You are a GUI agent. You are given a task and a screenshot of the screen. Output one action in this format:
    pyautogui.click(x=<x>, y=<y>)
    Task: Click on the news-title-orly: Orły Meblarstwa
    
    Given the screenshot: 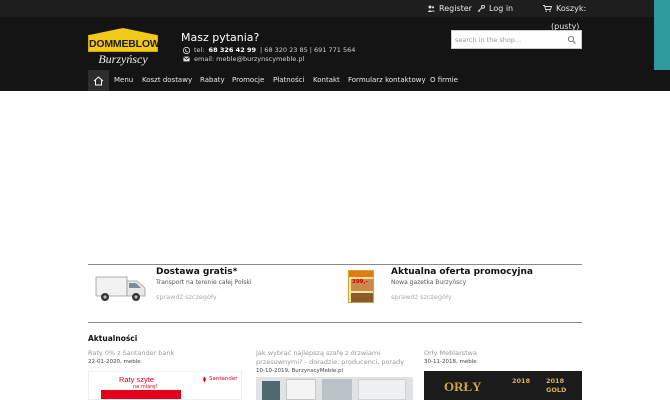 What is the action you would take?
    pyautogui.click(x=450, y=353)
    